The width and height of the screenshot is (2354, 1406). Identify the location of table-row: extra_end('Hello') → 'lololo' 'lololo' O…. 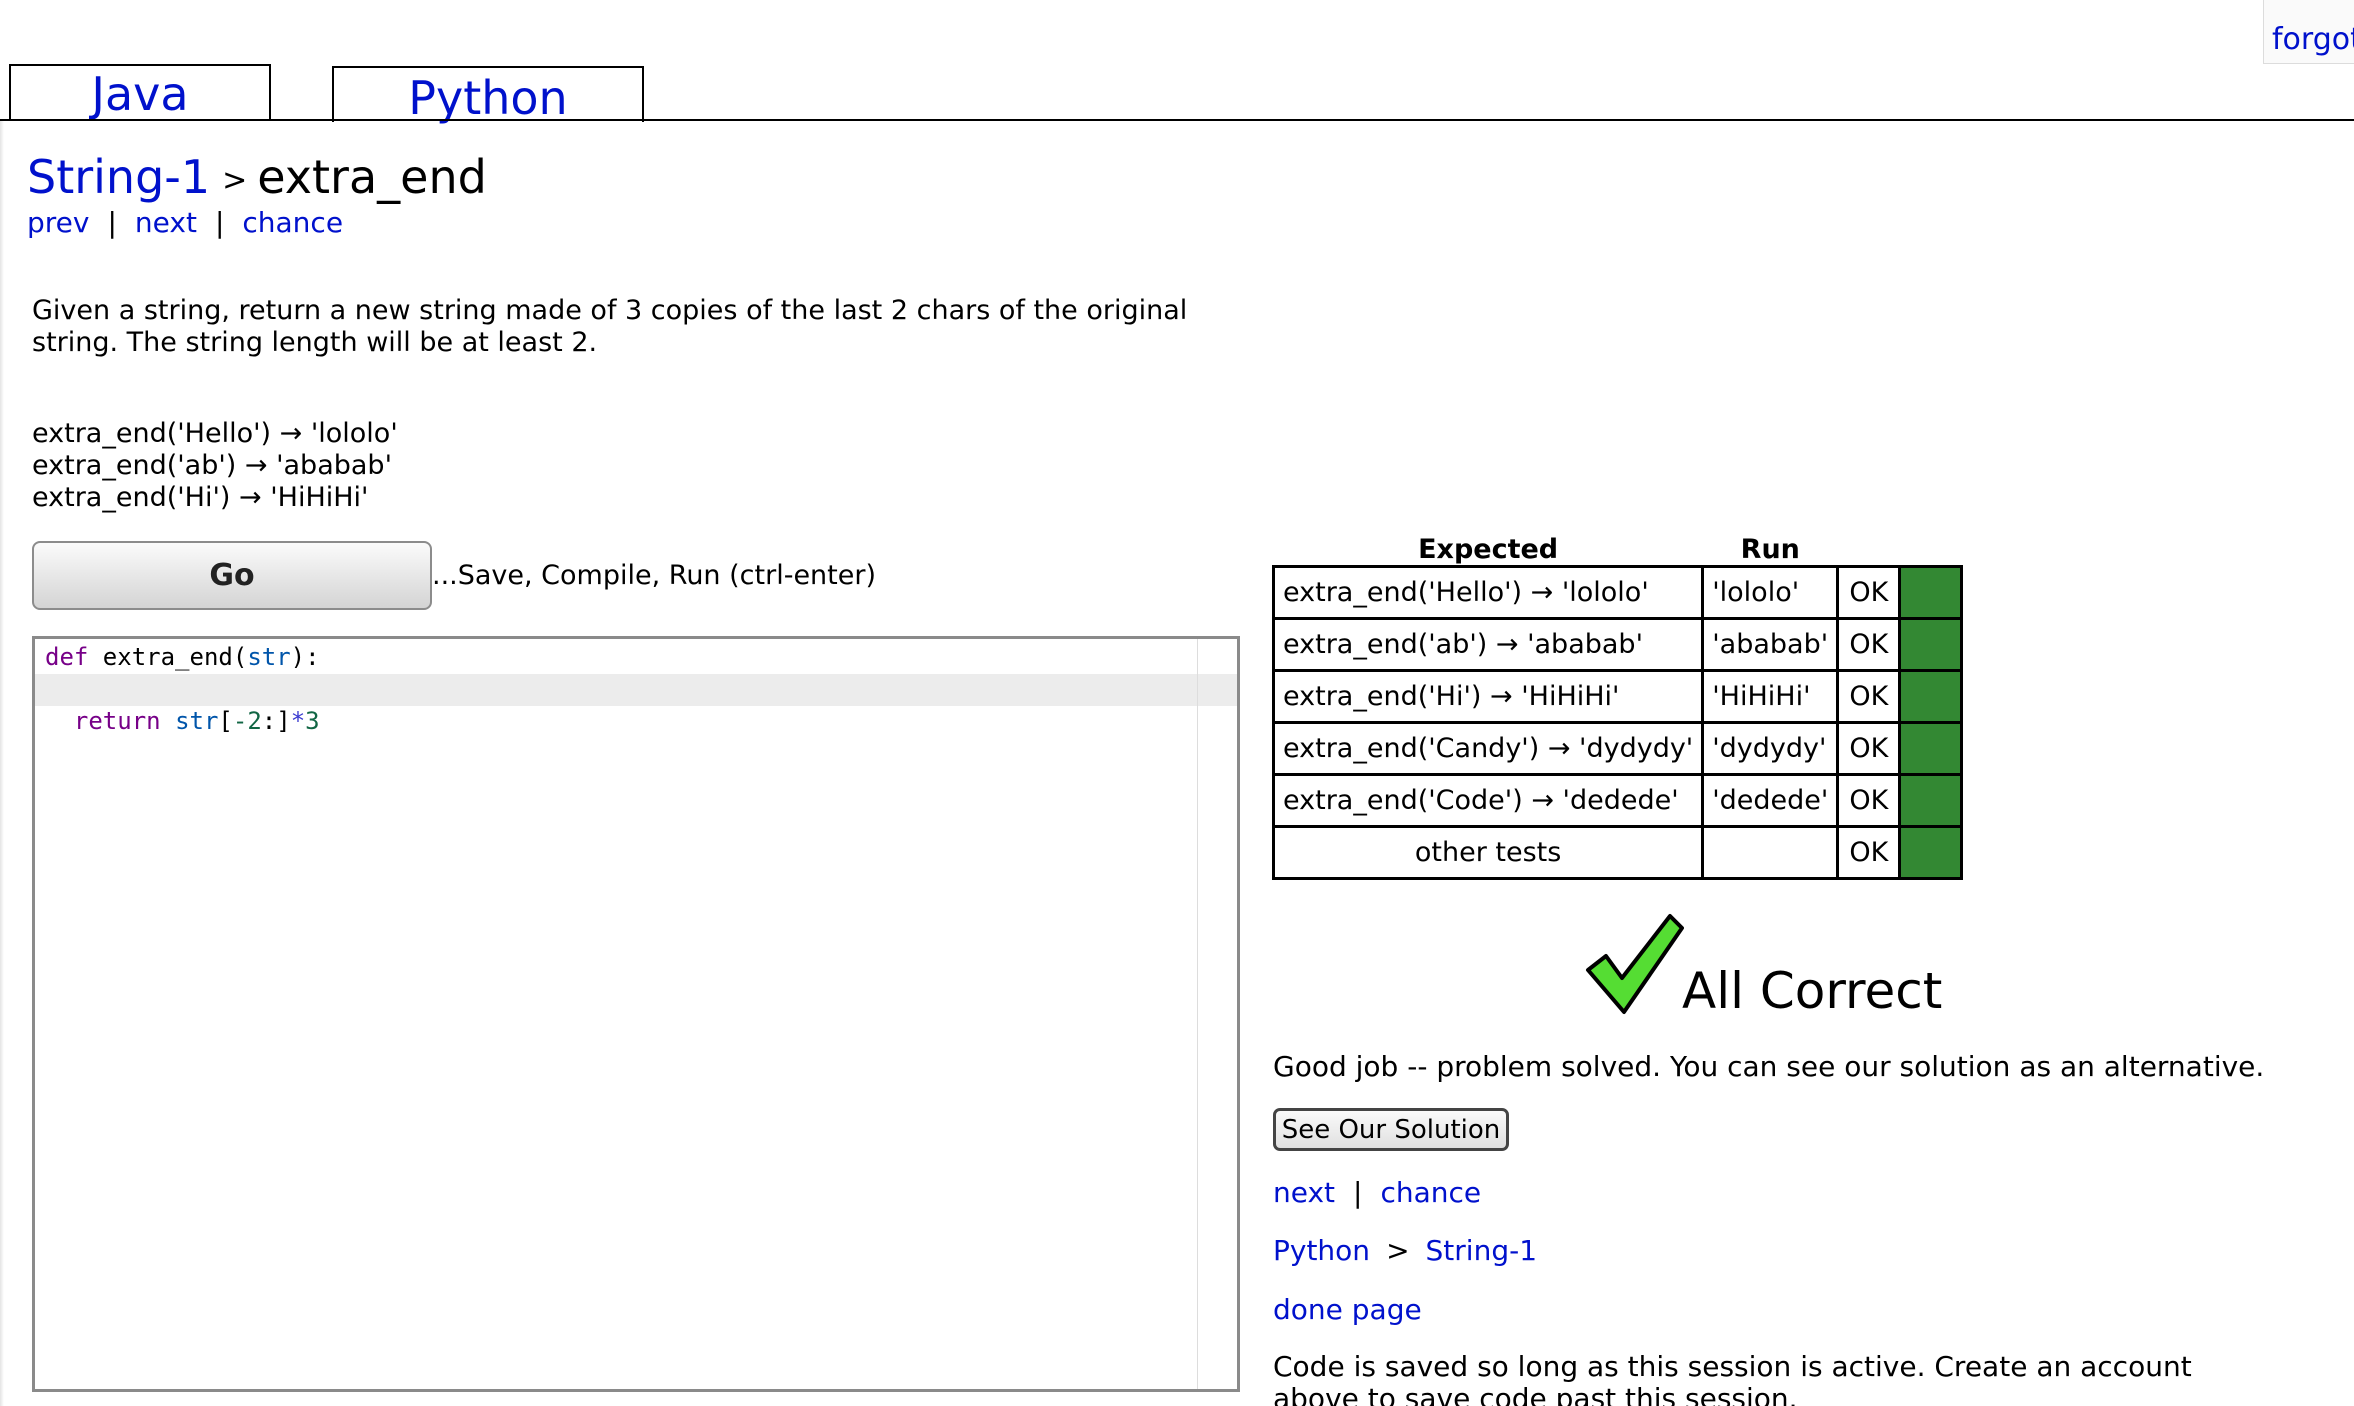
(1617, 592).